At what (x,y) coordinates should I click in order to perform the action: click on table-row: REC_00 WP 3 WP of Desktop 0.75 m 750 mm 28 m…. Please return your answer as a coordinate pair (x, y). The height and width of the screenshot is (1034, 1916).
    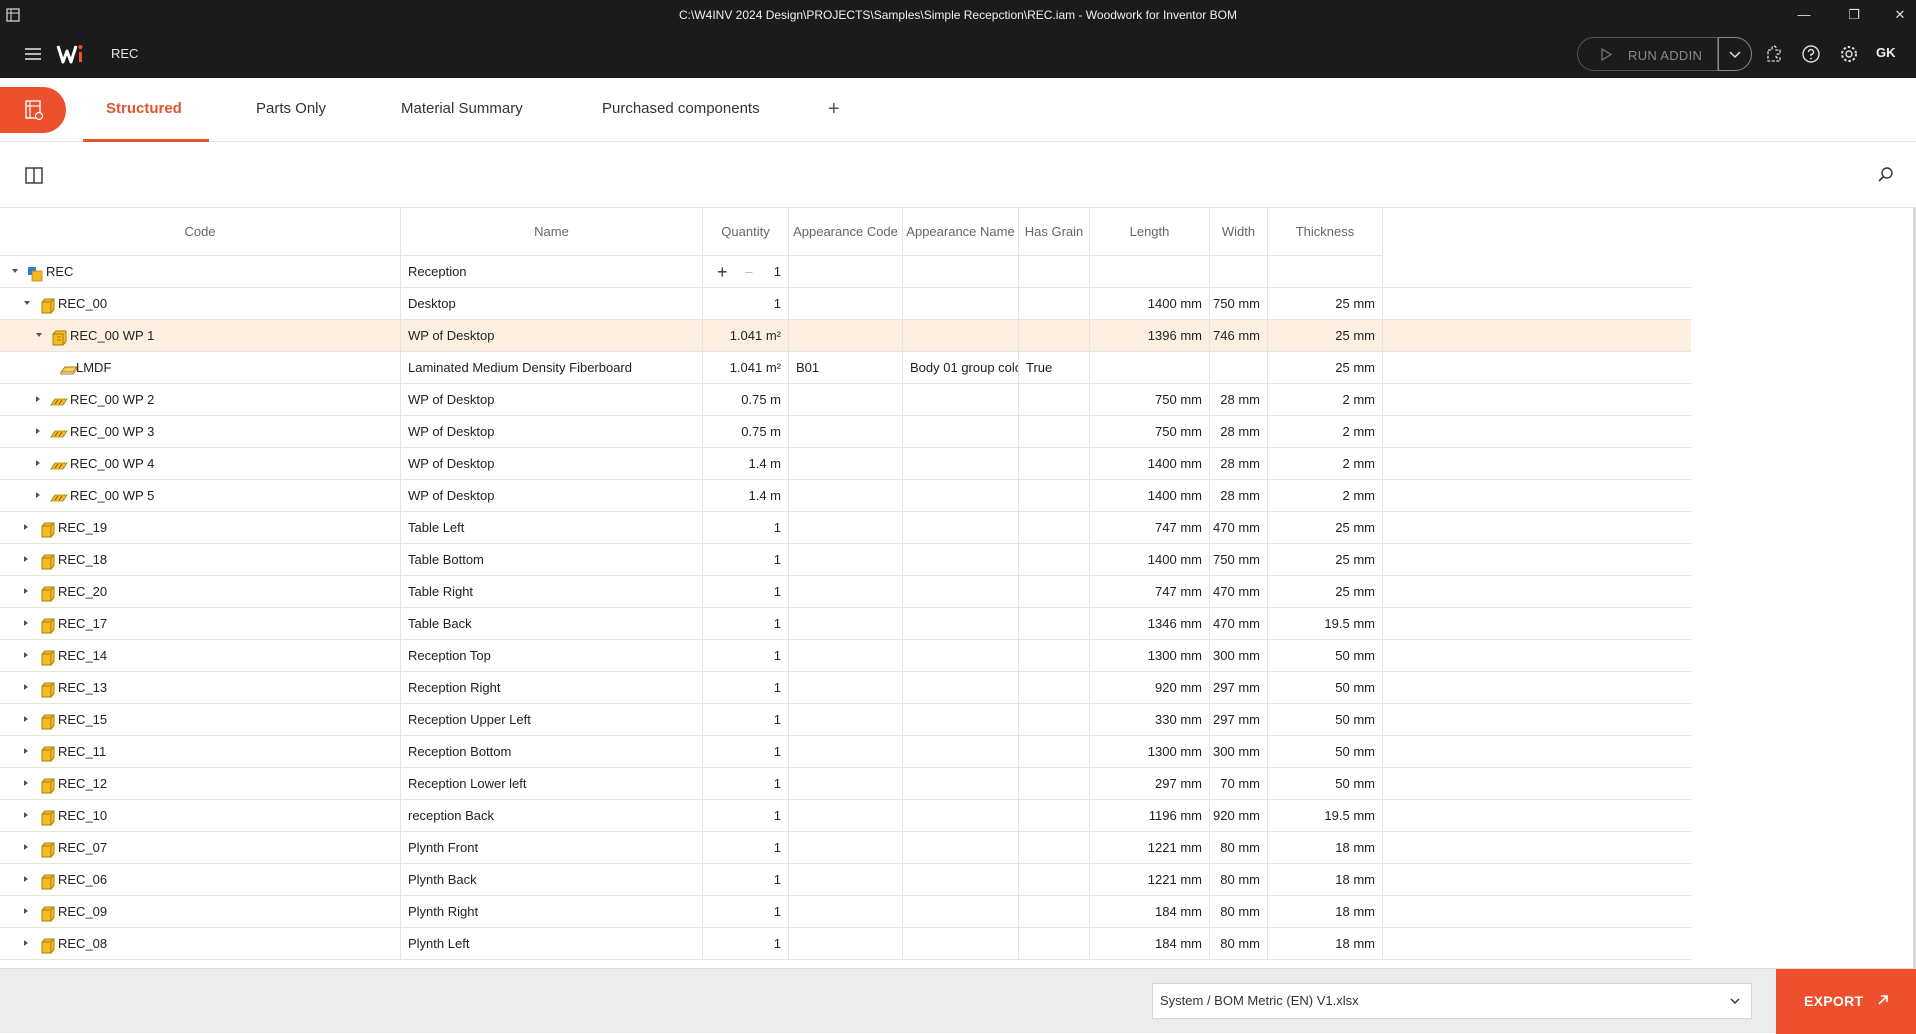
    Looking at the image, I should click on (845, 432).